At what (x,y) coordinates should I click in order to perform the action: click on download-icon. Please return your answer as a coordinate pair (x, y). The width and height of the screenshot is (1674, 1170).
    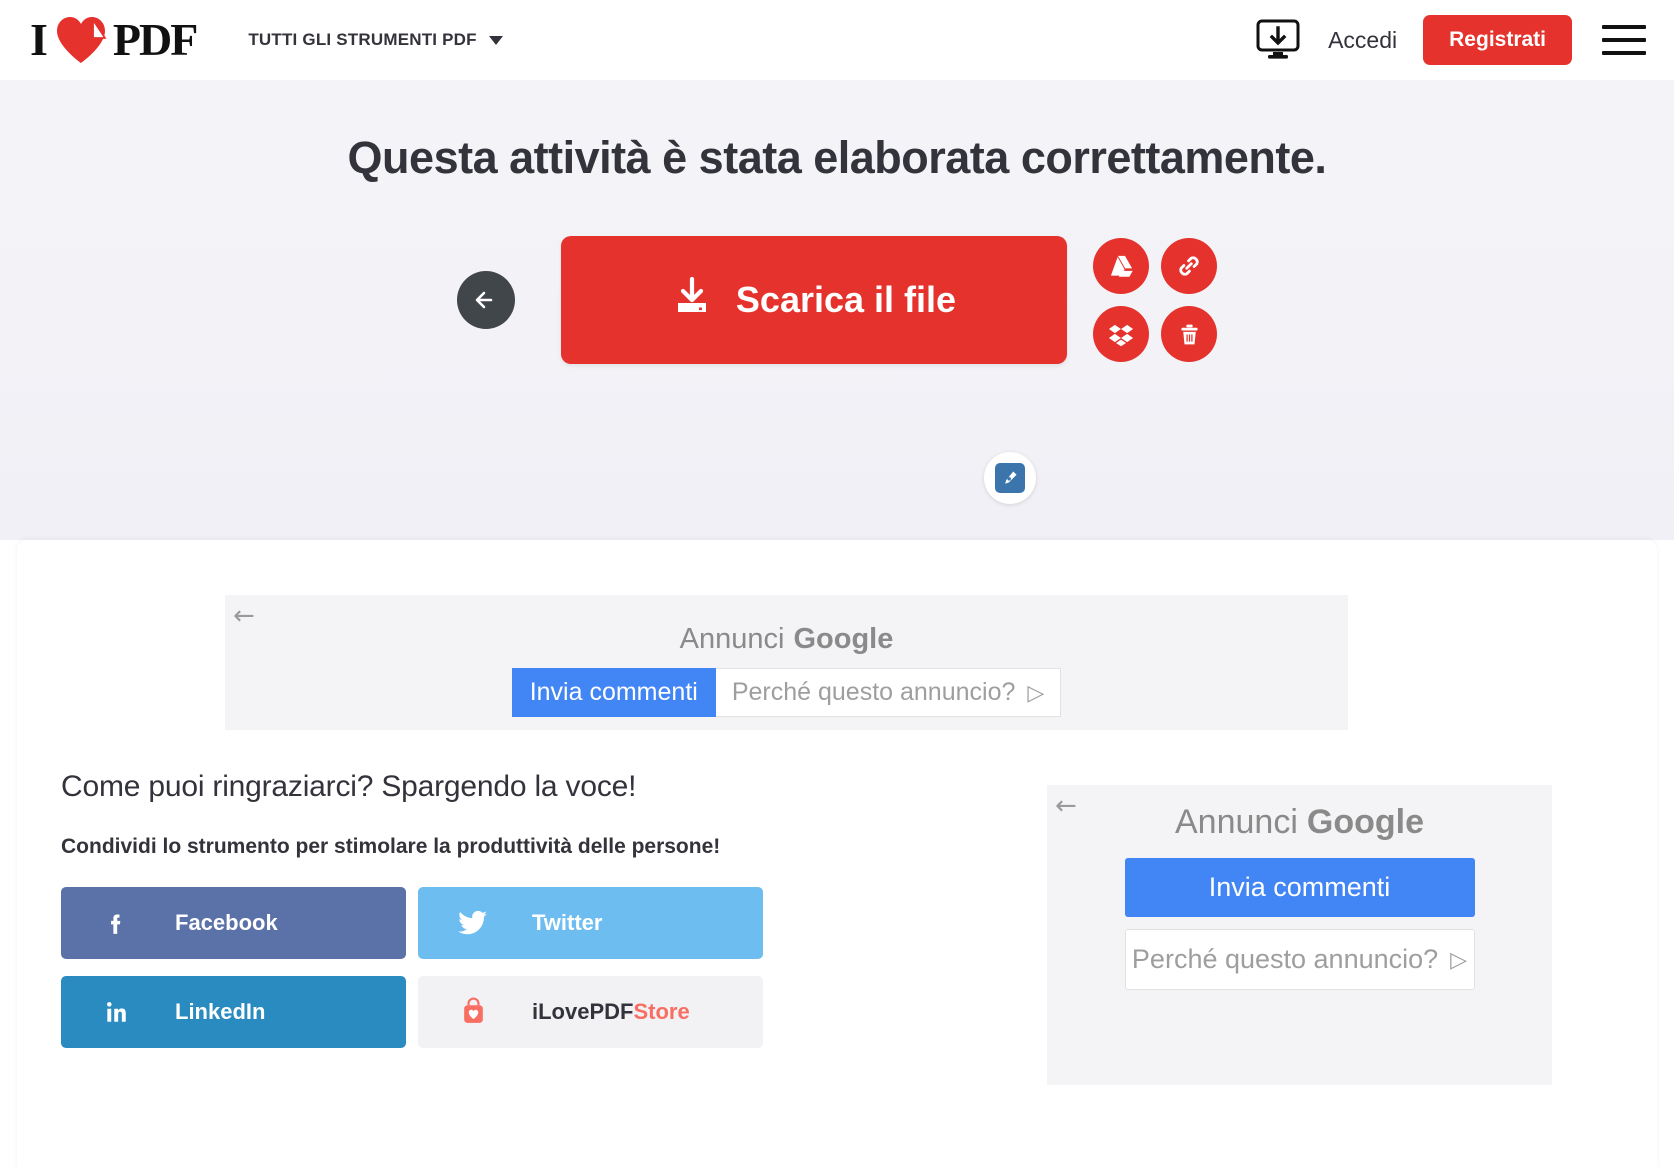
    Looking at the image, I should click on (692, 300).